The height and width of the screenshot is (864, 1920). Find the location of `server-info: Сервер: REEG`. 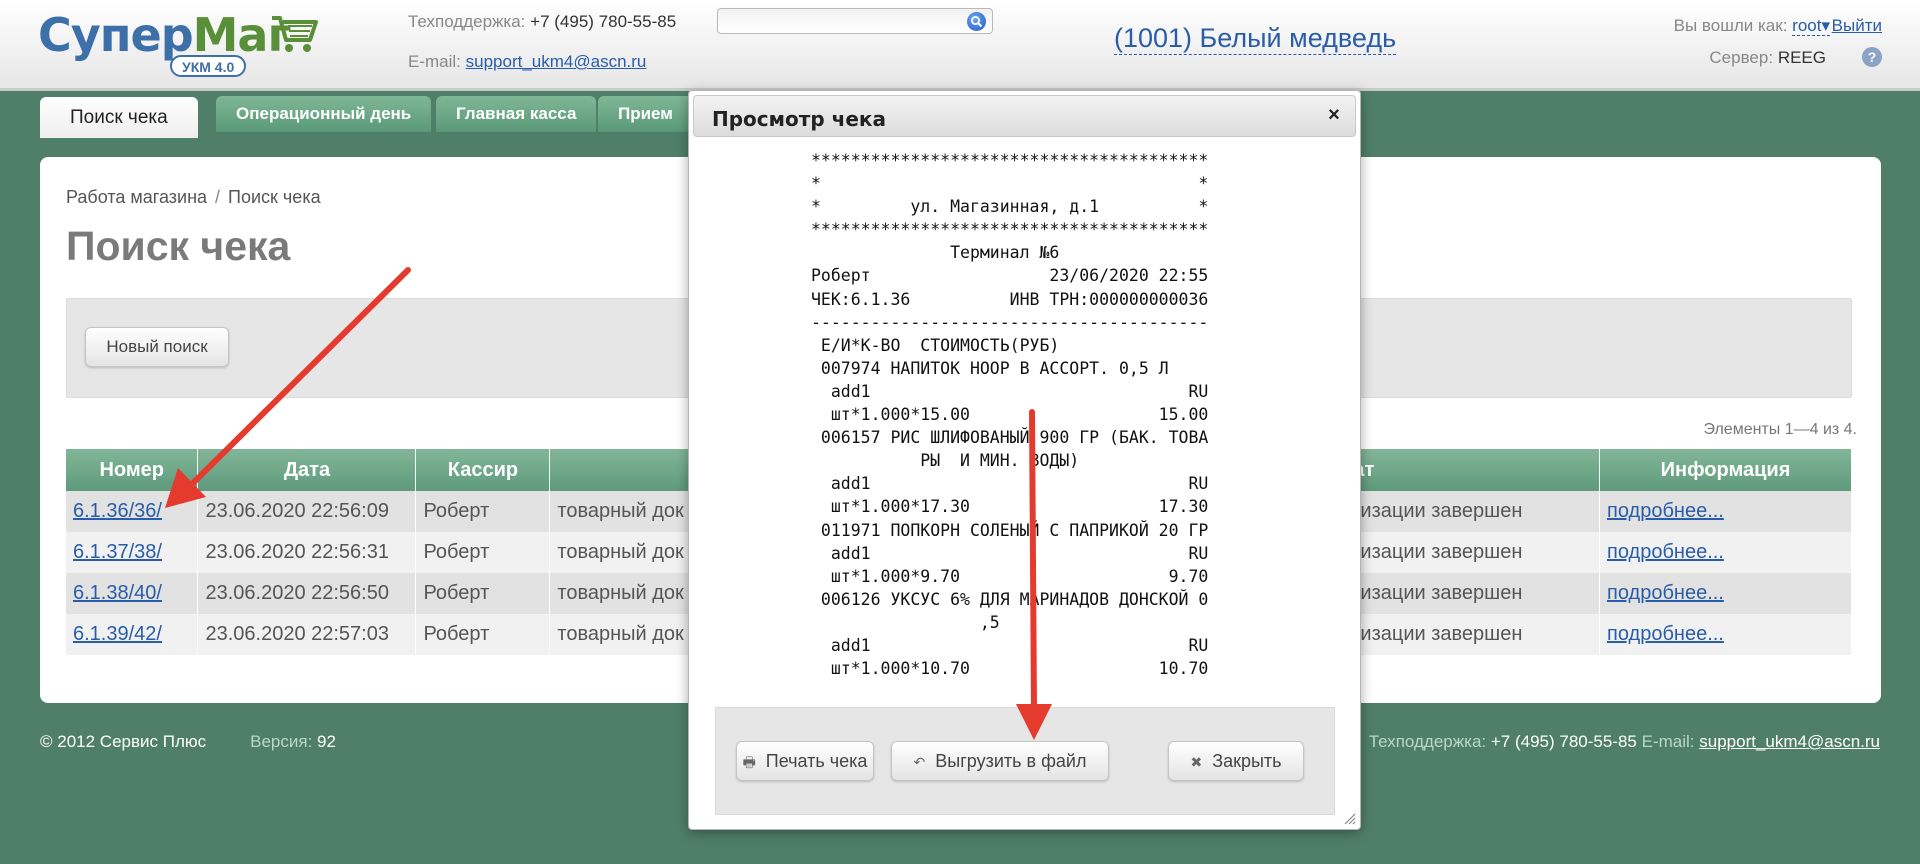

server-info: Сервер: REEG is located at coordinates (1767, 57).